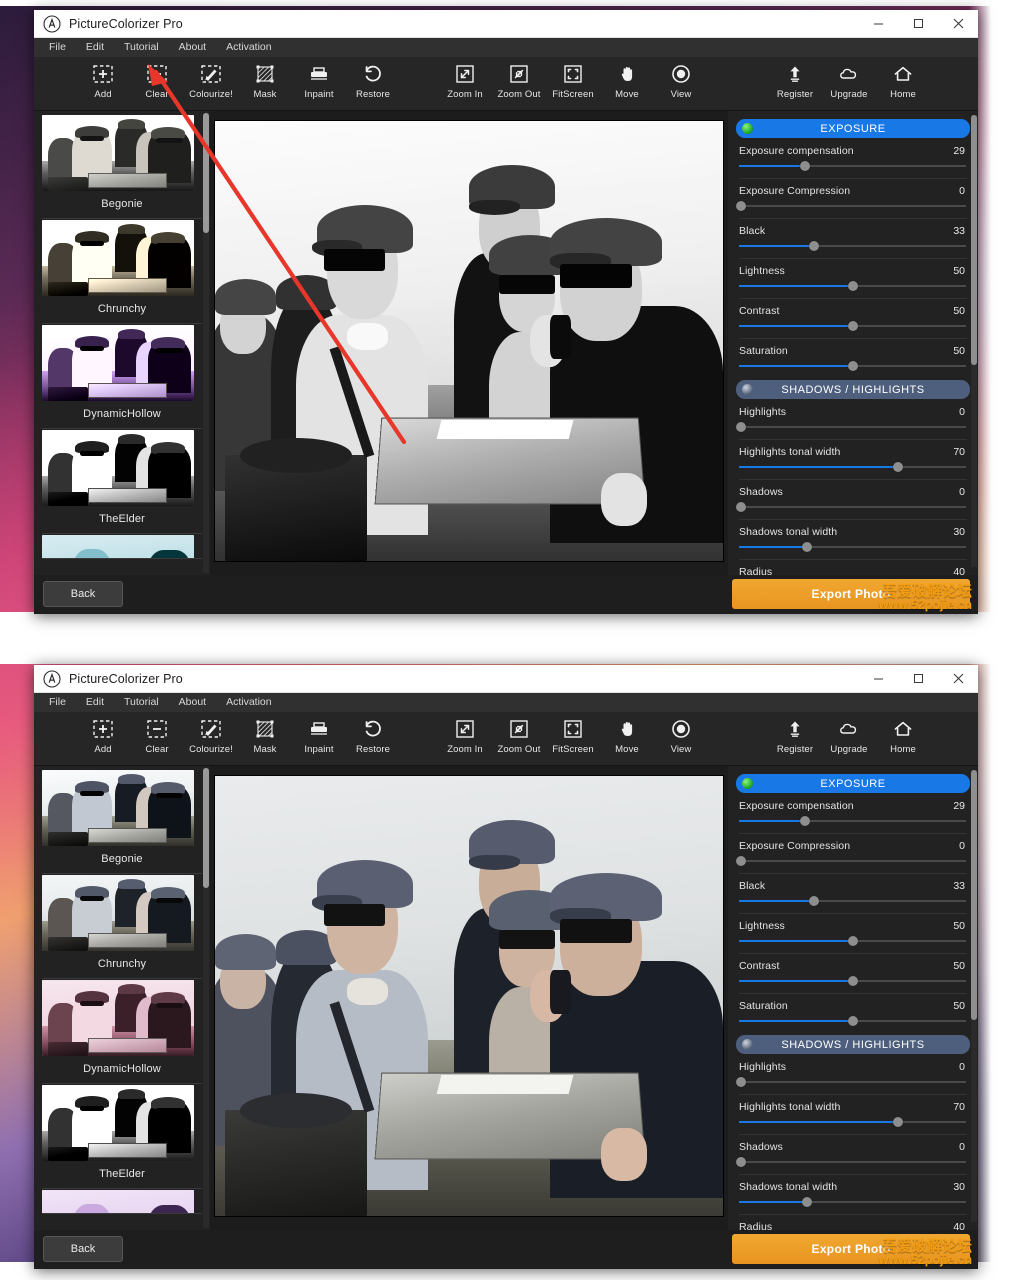  I want to click on section-header-exposure: EXPOSURE, so click(853, 783).